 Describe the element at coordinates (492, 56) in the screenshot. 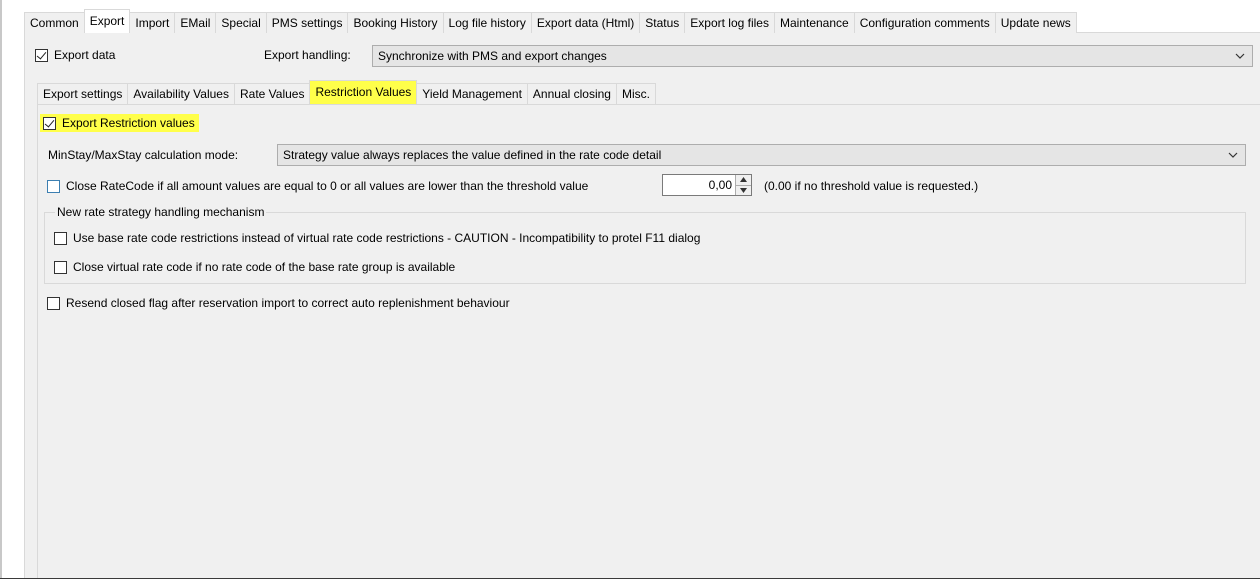

I see `export-handling-value: Synchronize with PMS and export changes` at that location.